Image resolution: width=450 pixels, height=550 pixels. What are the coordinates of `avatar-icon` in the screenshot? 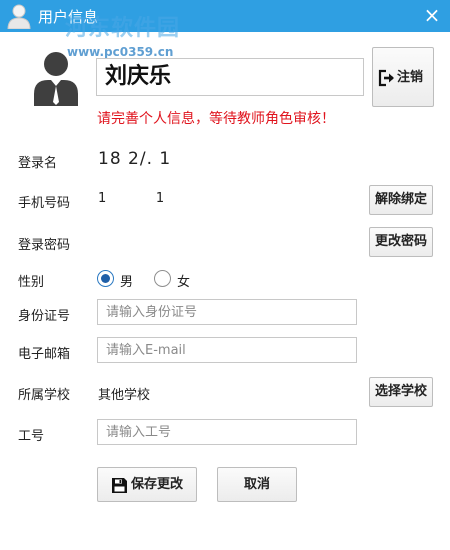 It's located at (56, 79).